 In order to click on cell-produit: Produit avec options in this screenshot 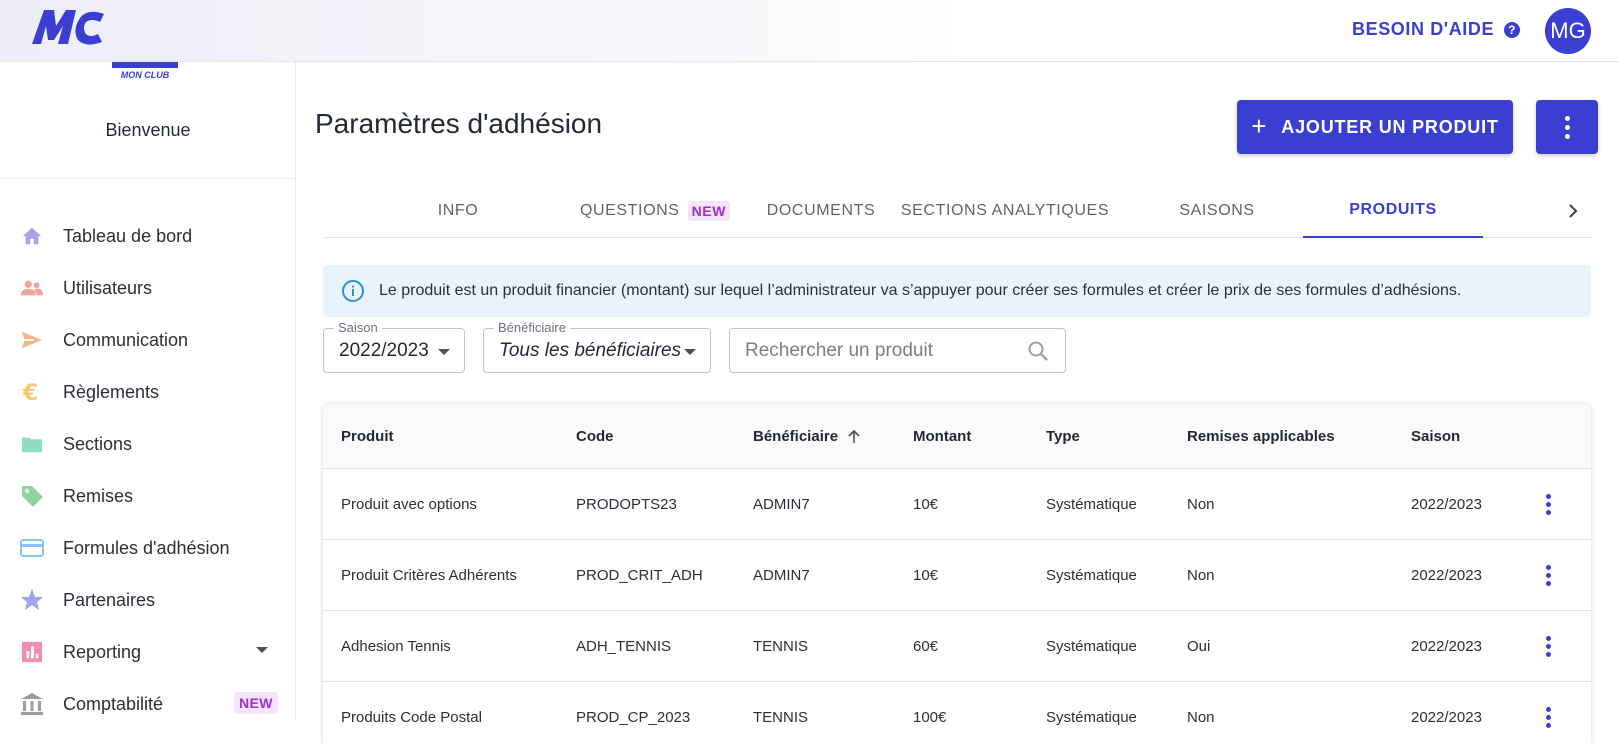, I will do `click(409, 504)`.